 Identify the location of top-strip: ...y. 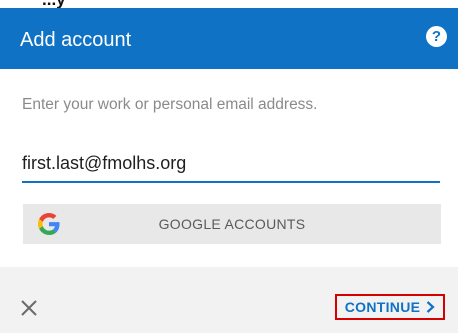
(229, 4).